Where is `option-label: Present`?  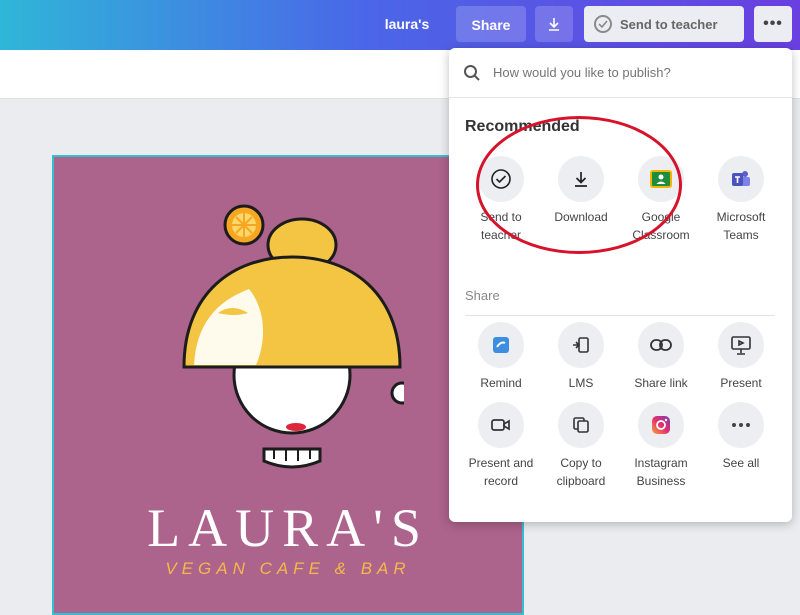 option-label: Present is located at coordinates (741, 383).